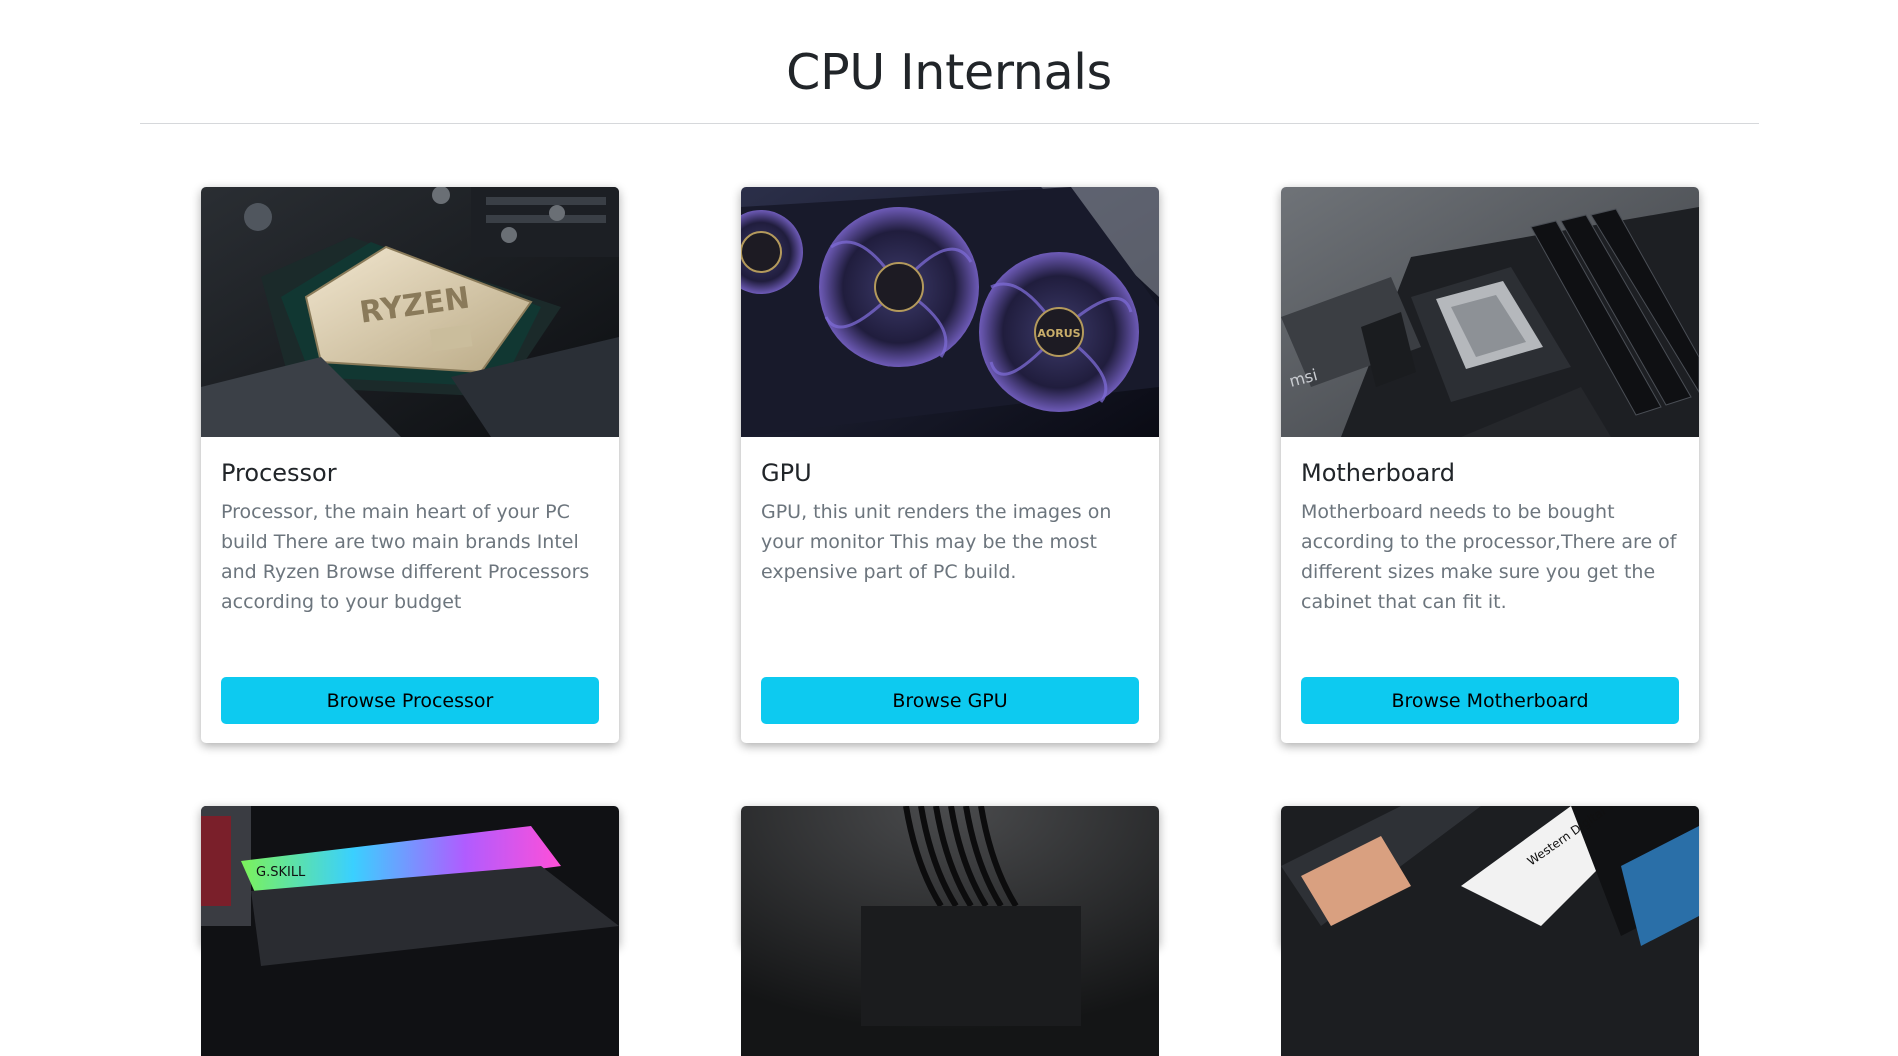 The width and height of the screenshot is (1898, 1056). I want to click on ram-brand-text: G.SKILL, so click(281, 872).